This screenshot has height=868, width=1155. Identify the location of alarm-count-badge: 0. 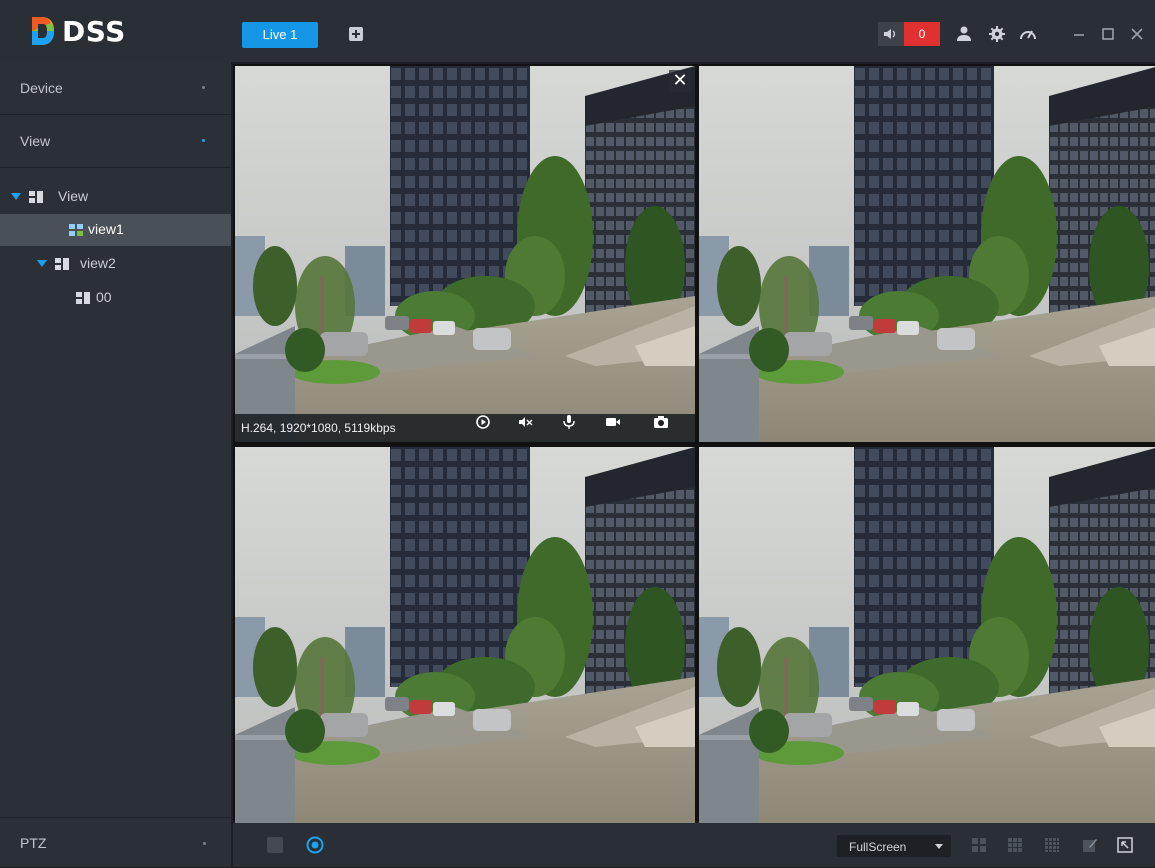
(922, 34).